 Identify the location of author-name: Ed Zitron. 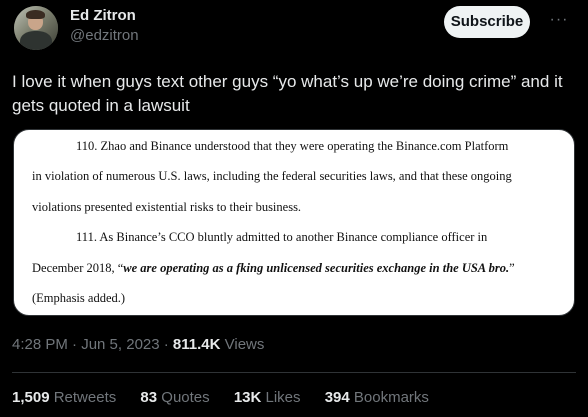
(103, 15).